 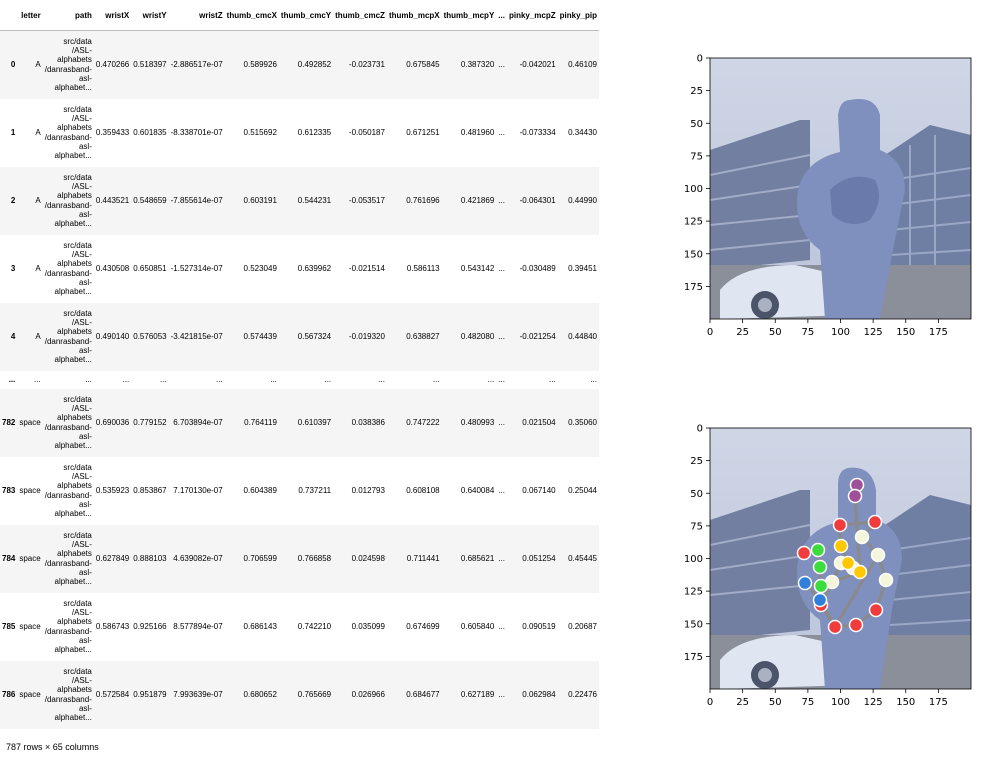 What do you see at coordinates (13, 336) in the screenshot?
I see `table-cell: 4` at bounding box center [13, 336].